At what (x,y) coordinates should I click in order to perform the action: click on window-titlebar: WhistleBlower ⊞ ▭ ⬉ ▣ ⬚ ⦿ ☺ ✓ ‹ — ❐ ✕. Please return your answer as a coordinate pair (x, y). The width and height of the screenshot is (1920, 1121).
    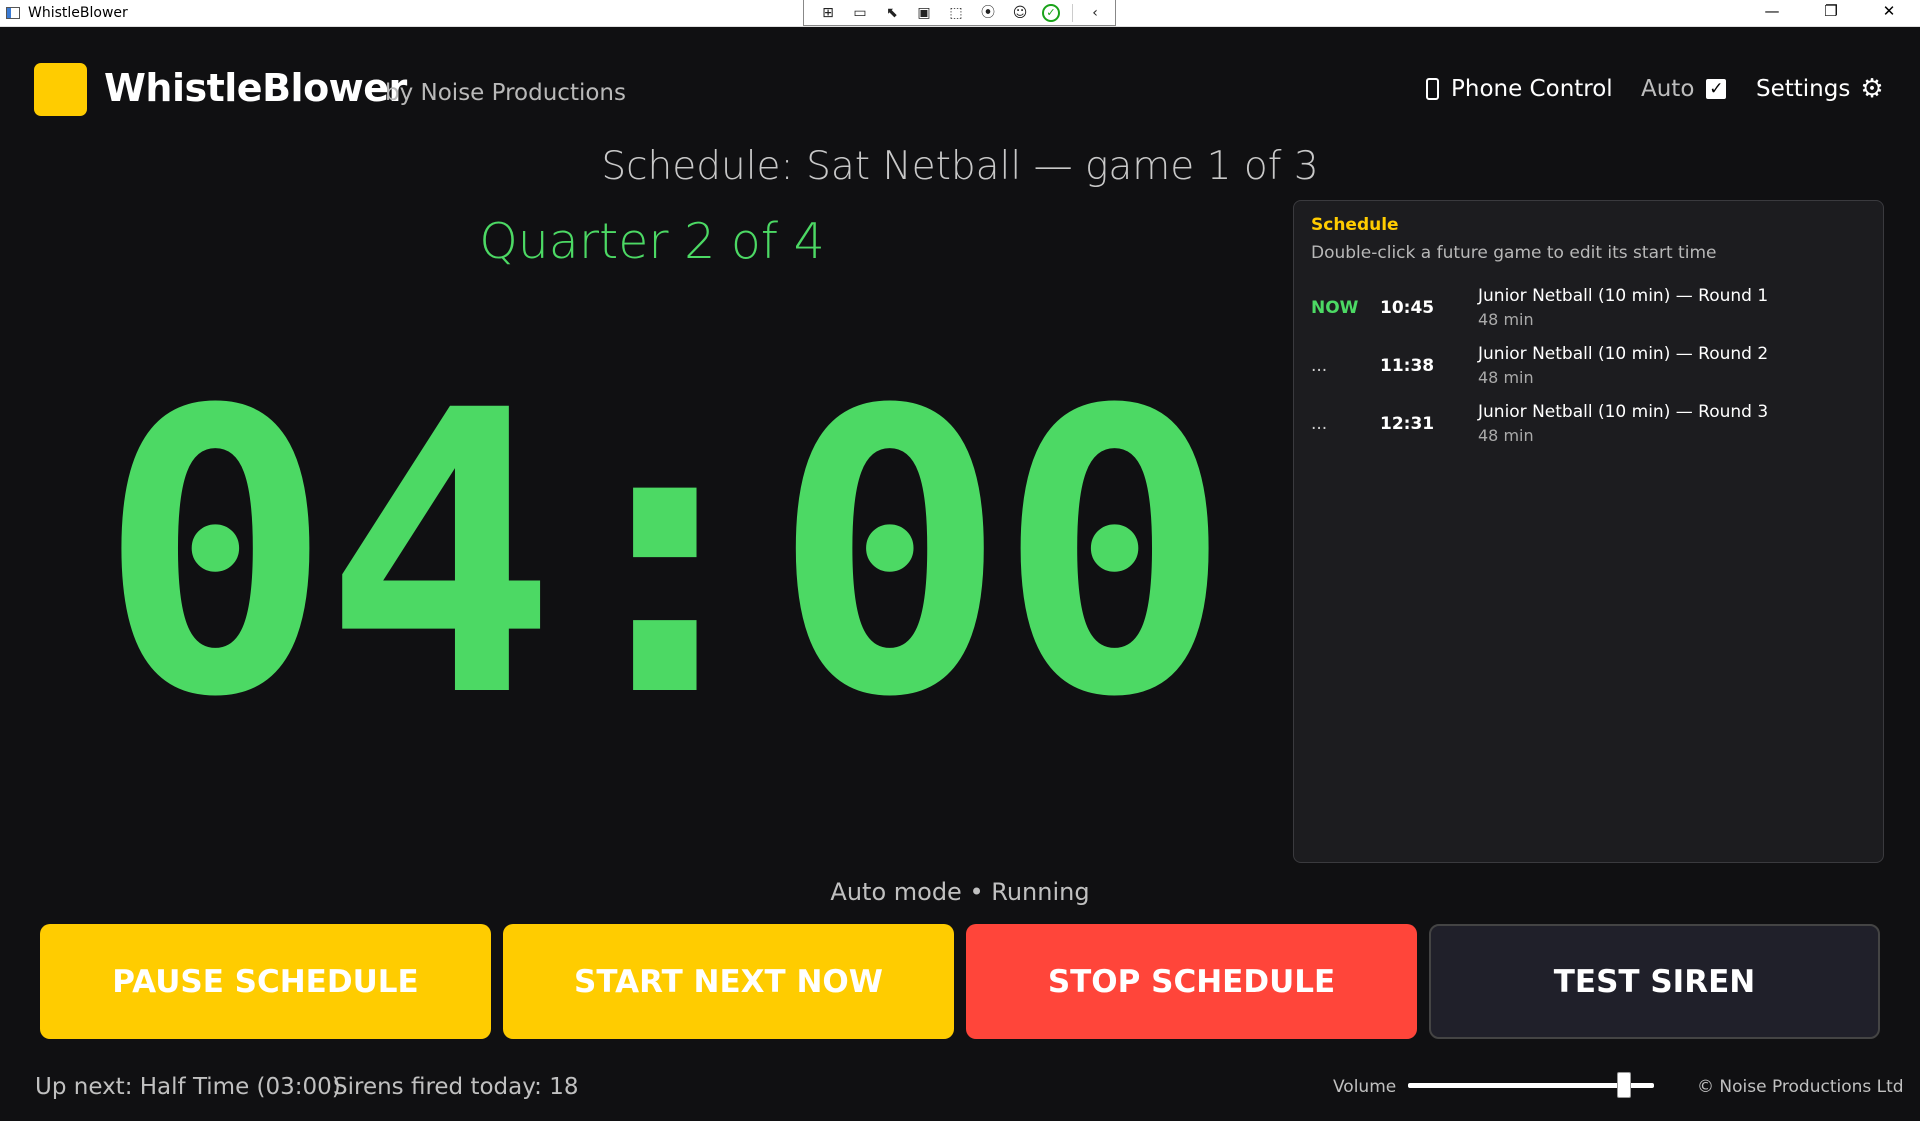
    Looking at the image, I should click on (960, 13).